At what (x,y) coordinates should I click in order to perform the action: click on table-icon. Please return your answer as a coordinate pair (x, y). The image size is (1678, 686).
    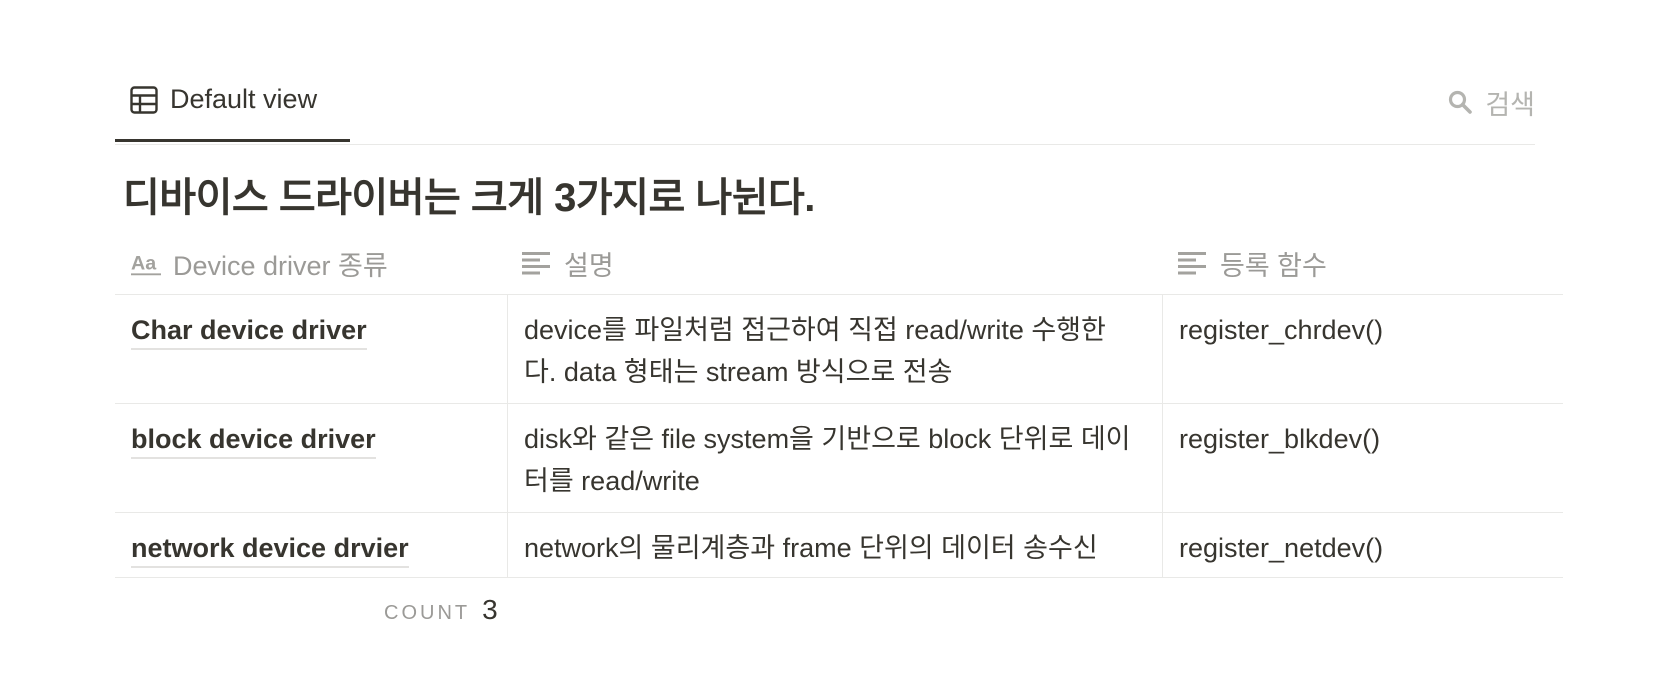
    Looking at the image, I should click on (144, 99).